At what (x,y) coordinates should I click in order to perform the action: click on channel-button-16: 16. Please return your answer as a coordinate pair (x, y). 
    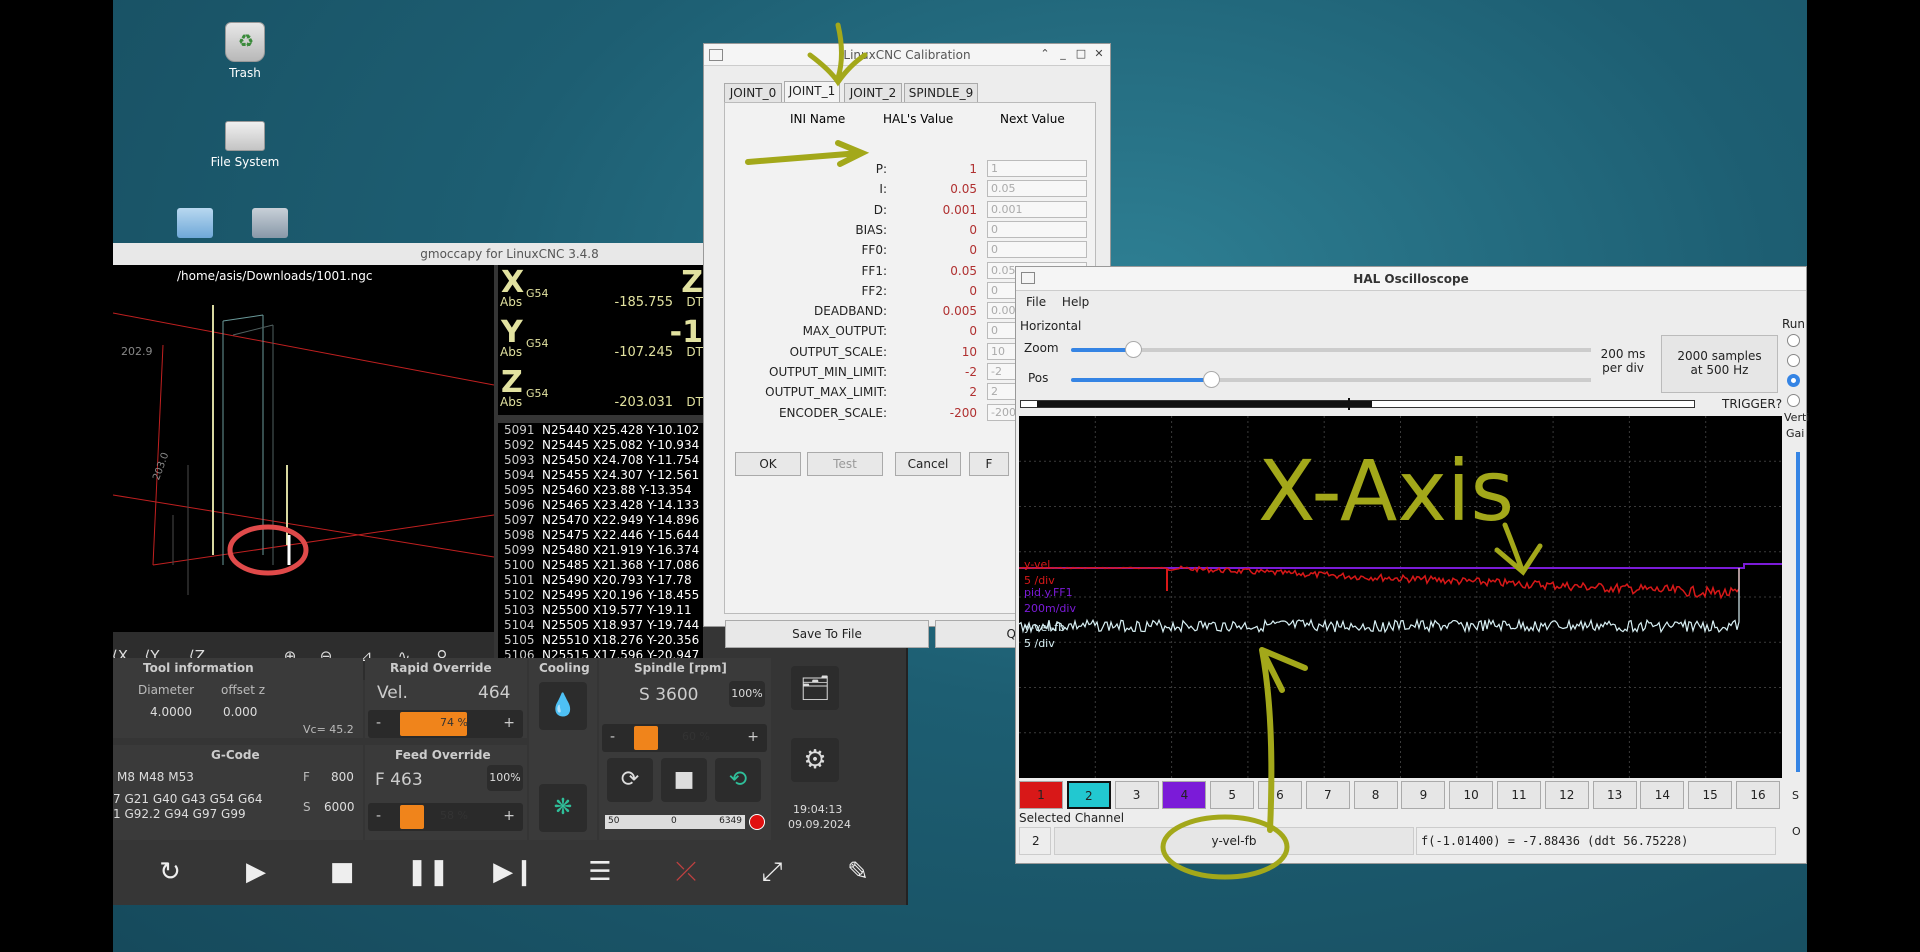
    Looking at the image, I should click on (1758, 795).